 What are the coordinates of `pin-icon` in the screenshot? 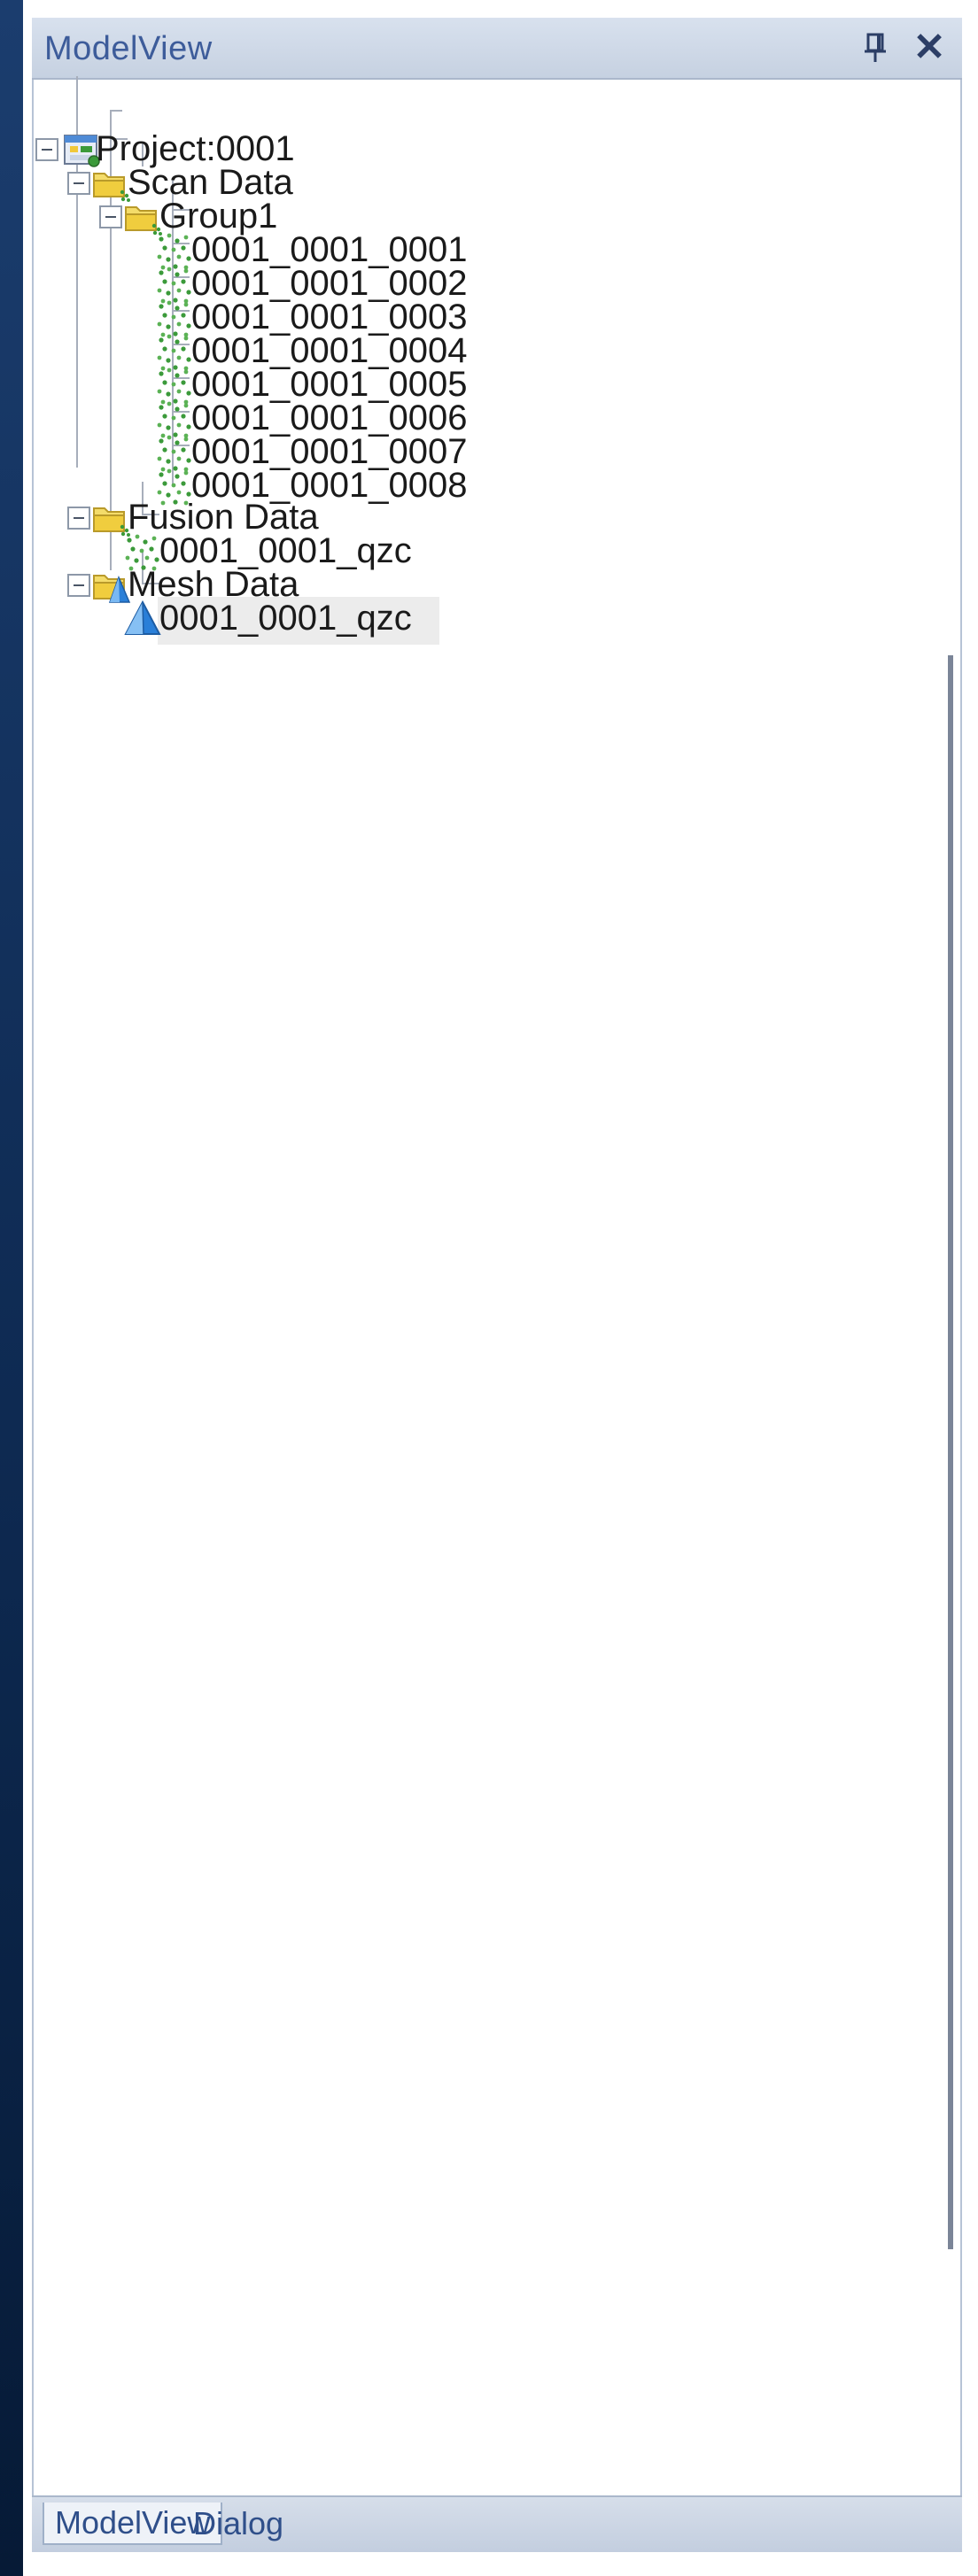 It's located at (875, 47).